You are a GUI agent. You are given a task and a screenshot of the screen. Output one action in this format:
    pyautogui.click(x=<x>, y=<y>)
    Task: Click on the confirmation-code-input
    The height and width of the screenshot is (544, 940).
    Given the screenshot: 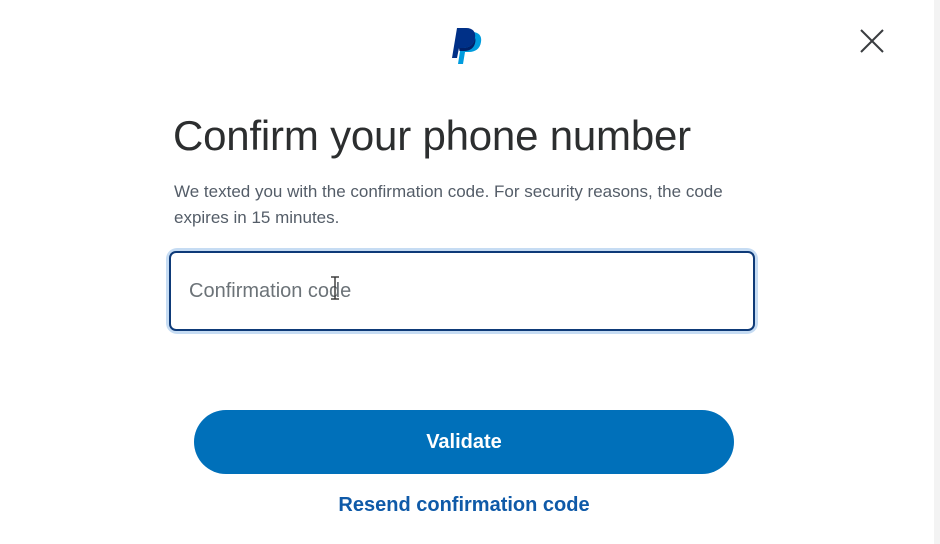 What is the action you would take?
    pyautogui.click(x=462, y=291)
    